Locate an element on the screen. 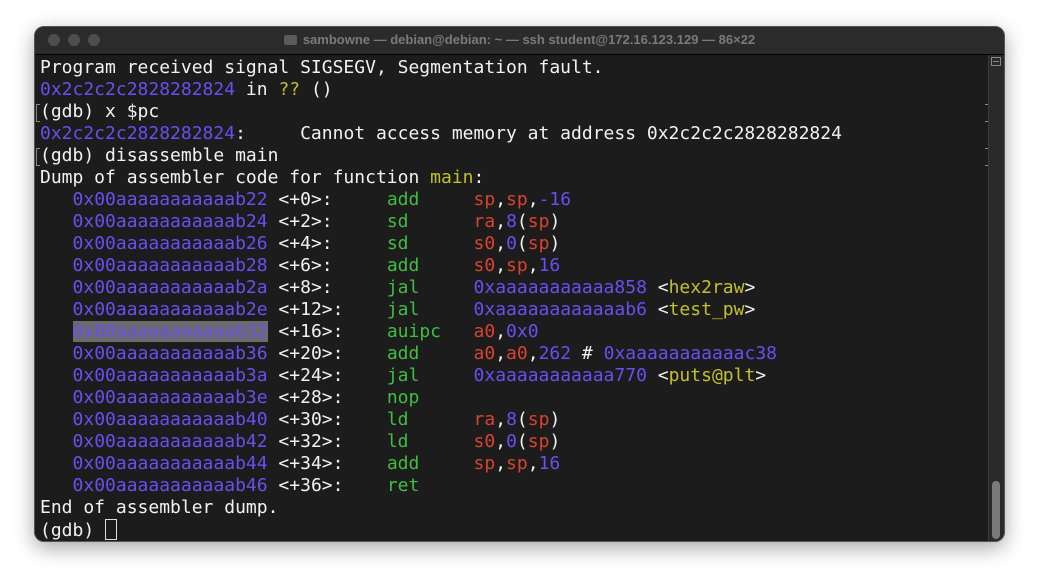 The height and width of the screenshot is (585, 1039). terminal-text: 0x0 is located at coordinates (522, 331).